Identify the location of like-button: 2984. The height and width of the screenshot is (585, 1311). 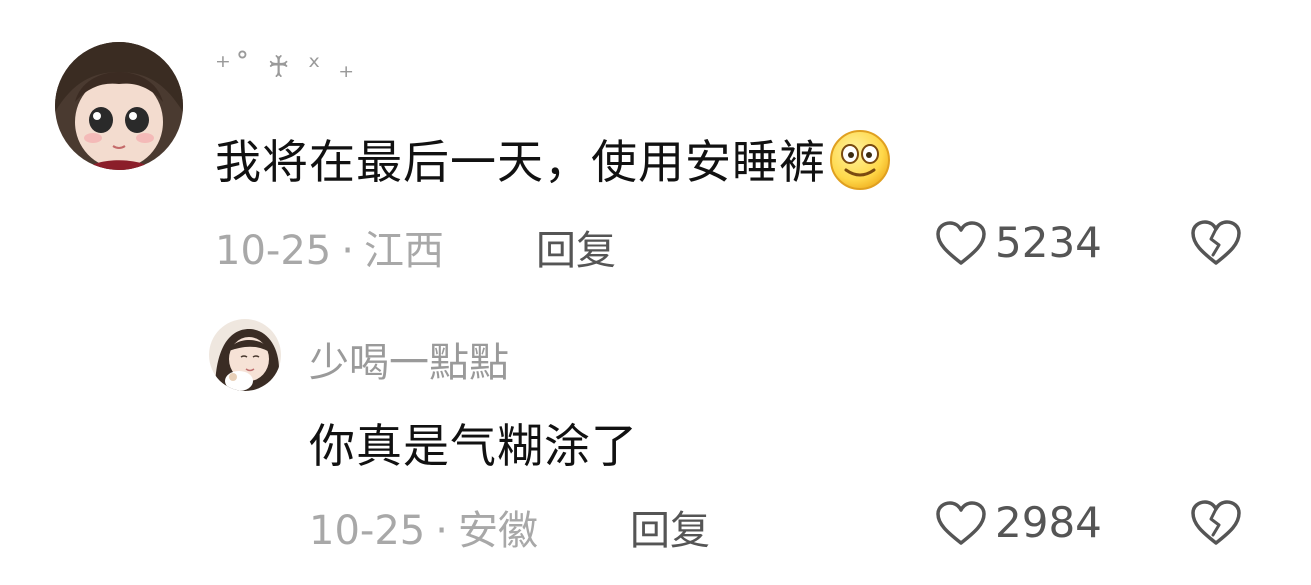
(1018, 522).